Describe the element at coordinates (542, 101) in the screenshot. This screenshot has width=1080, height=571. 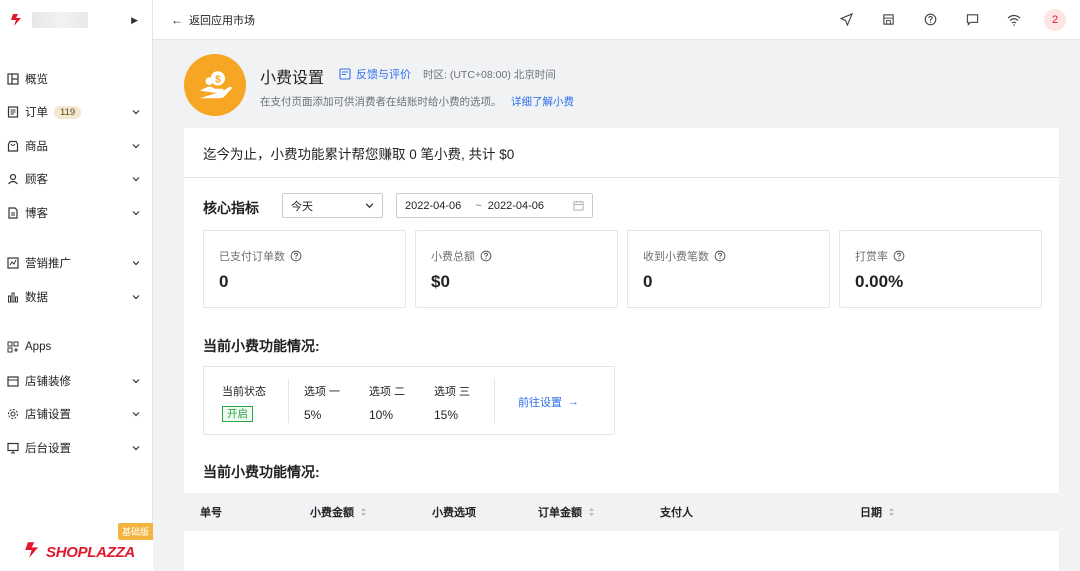
I see `learn-more-link: 详细了解小费` at that location.